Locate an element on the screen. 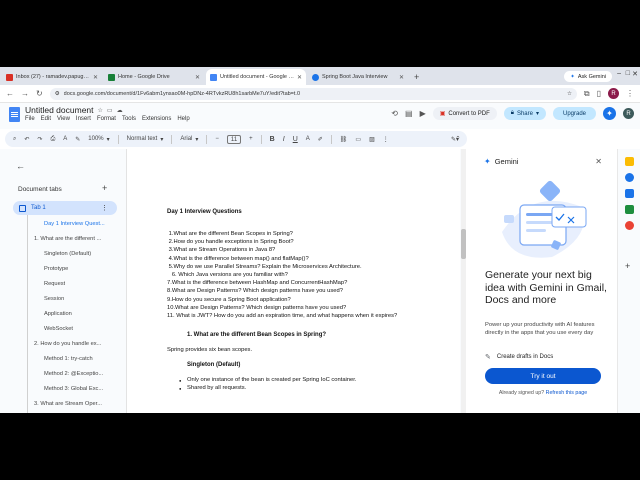 This screenshot has width=640, height=480. tab-1: Tab 1 ⋮ is located at coordinates (65, 208).